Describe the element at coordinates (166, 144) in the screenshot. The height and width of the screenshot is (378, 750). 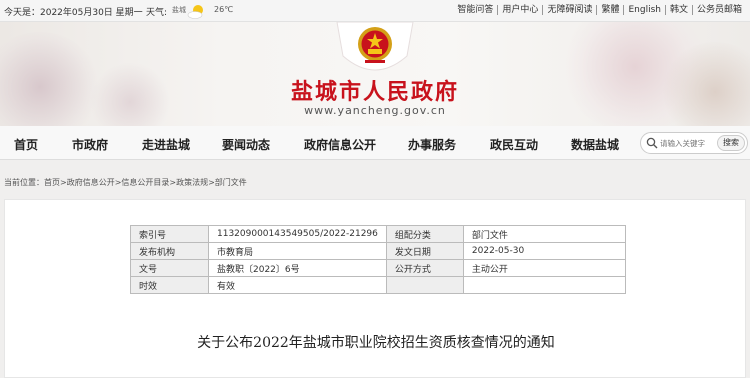
I see `nav-item-about-yancheng: 走进盐城` at that location.